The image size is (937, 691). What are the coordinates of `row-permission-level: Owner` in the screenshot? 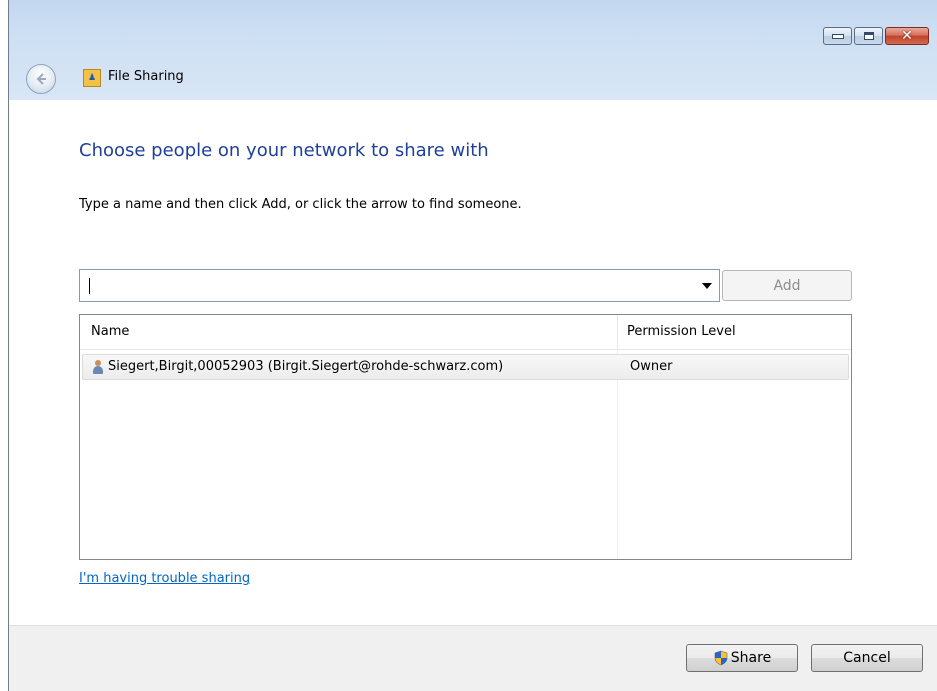 It's located at (651, 366).